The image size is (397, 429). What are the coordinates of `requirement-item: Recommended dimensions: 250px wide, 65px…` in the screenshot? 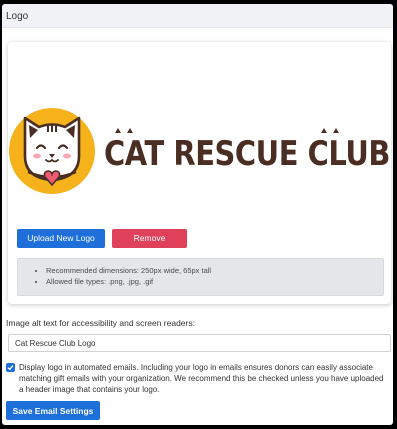 It's located at (214, 270).